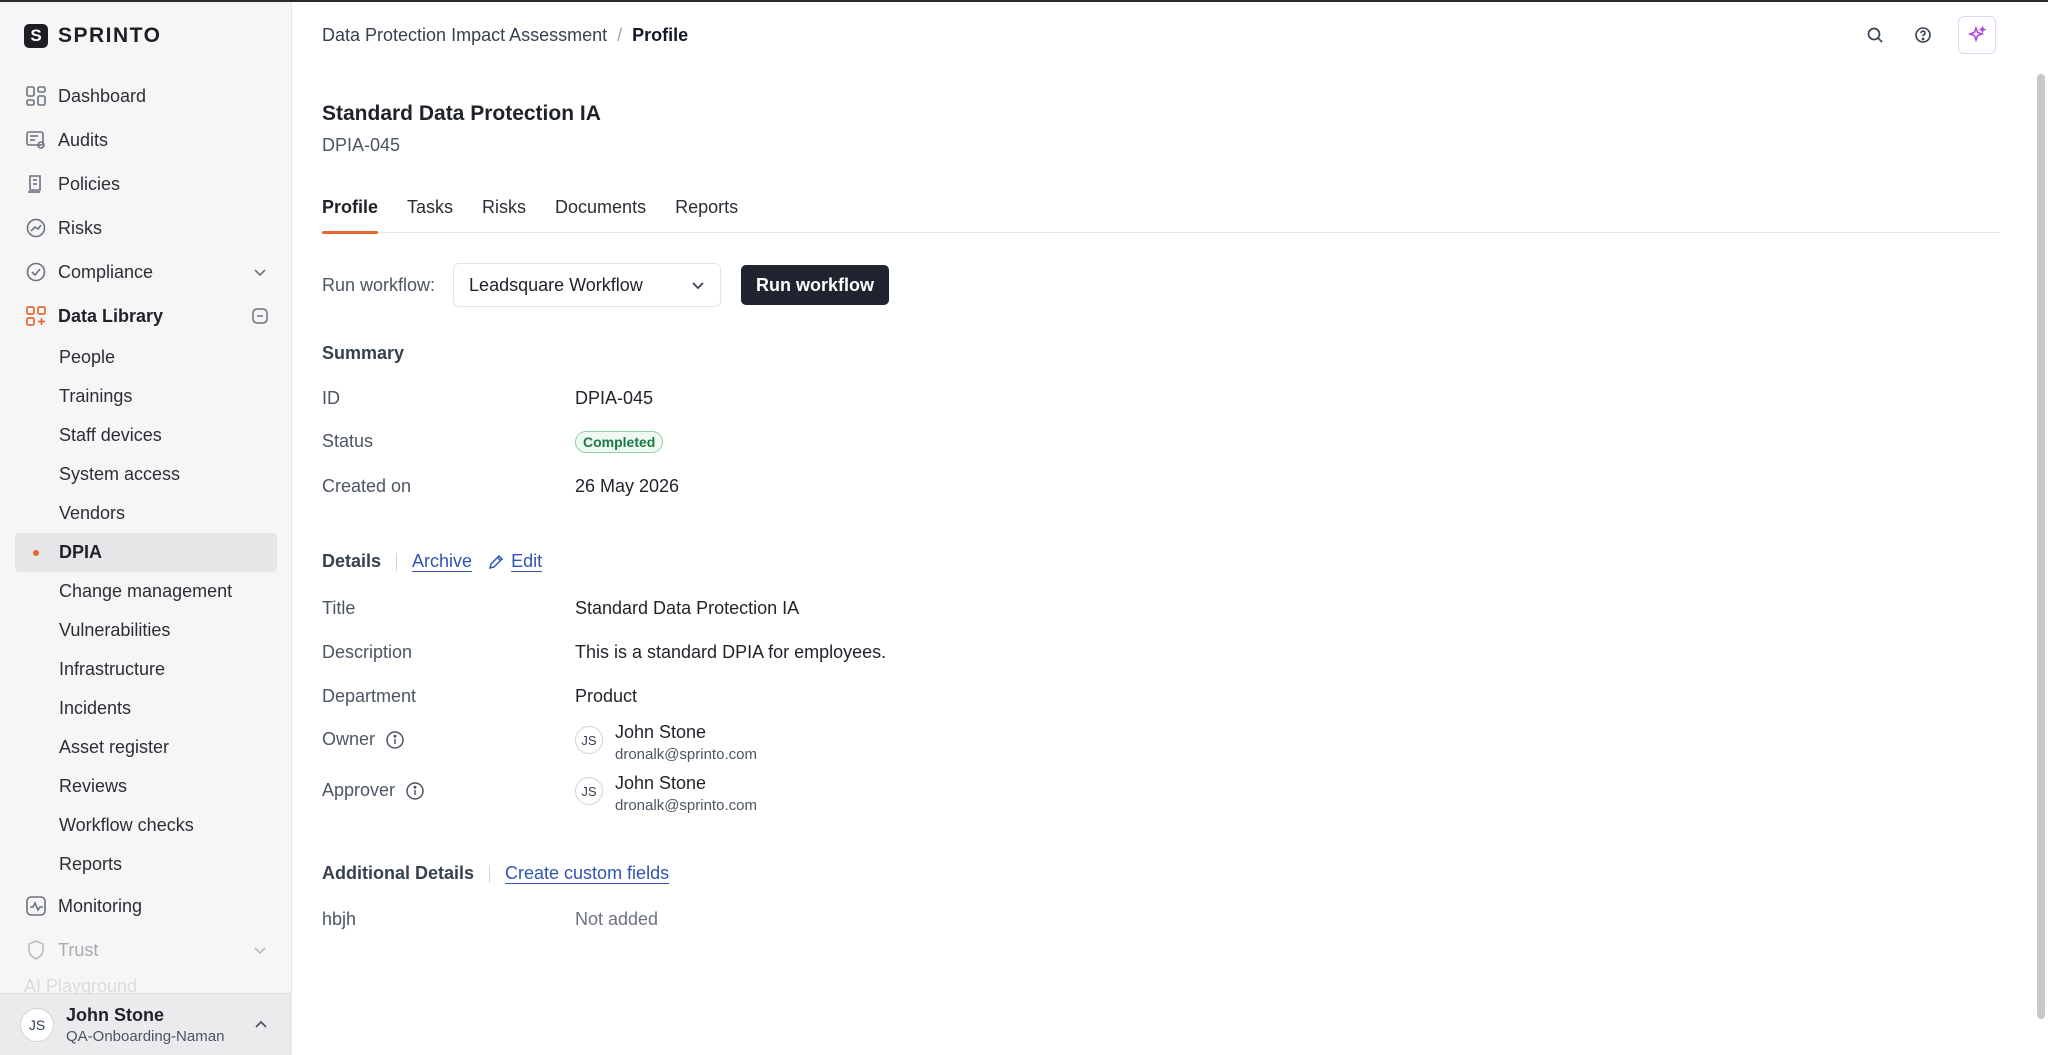 The height and width of the screenshot is (1055, 2048). I want to click on sidebar-item-label: Data Library, so click(111, 315).